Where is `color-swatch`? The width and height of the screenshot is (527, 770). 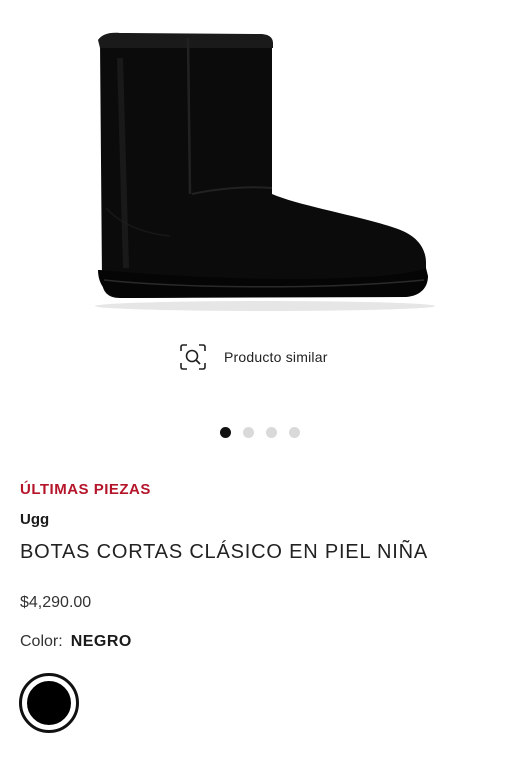 color-swatch is located at coordinates (49, 703).